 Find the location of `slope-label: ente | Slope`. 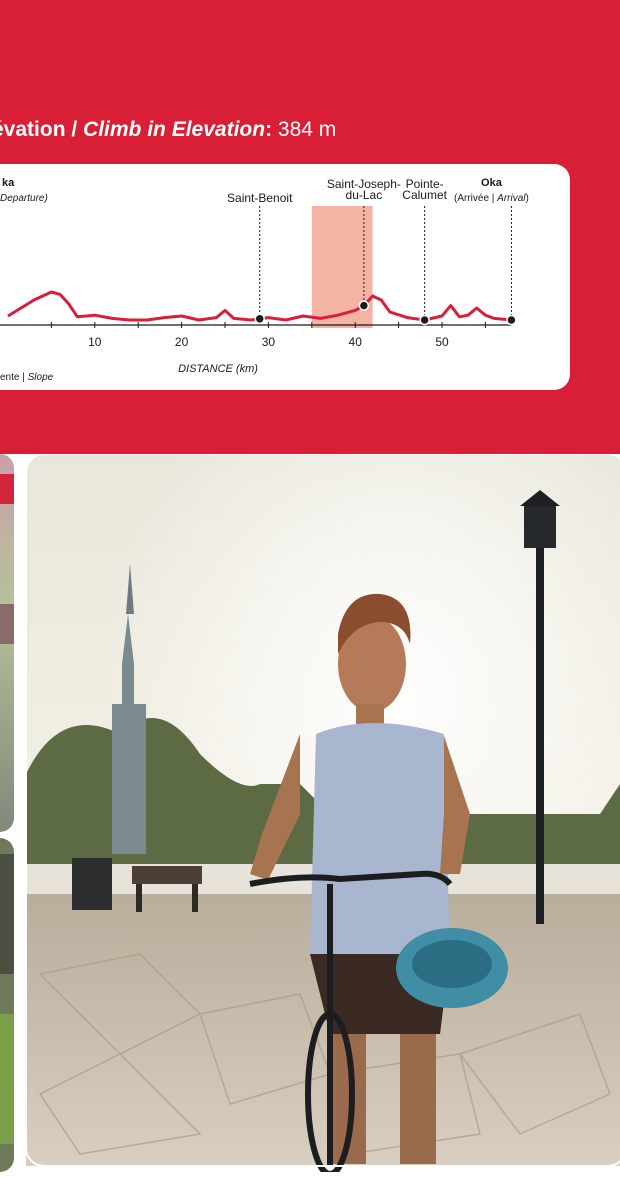

slope-label: ente | Slope is located at coordinates (27, 377).